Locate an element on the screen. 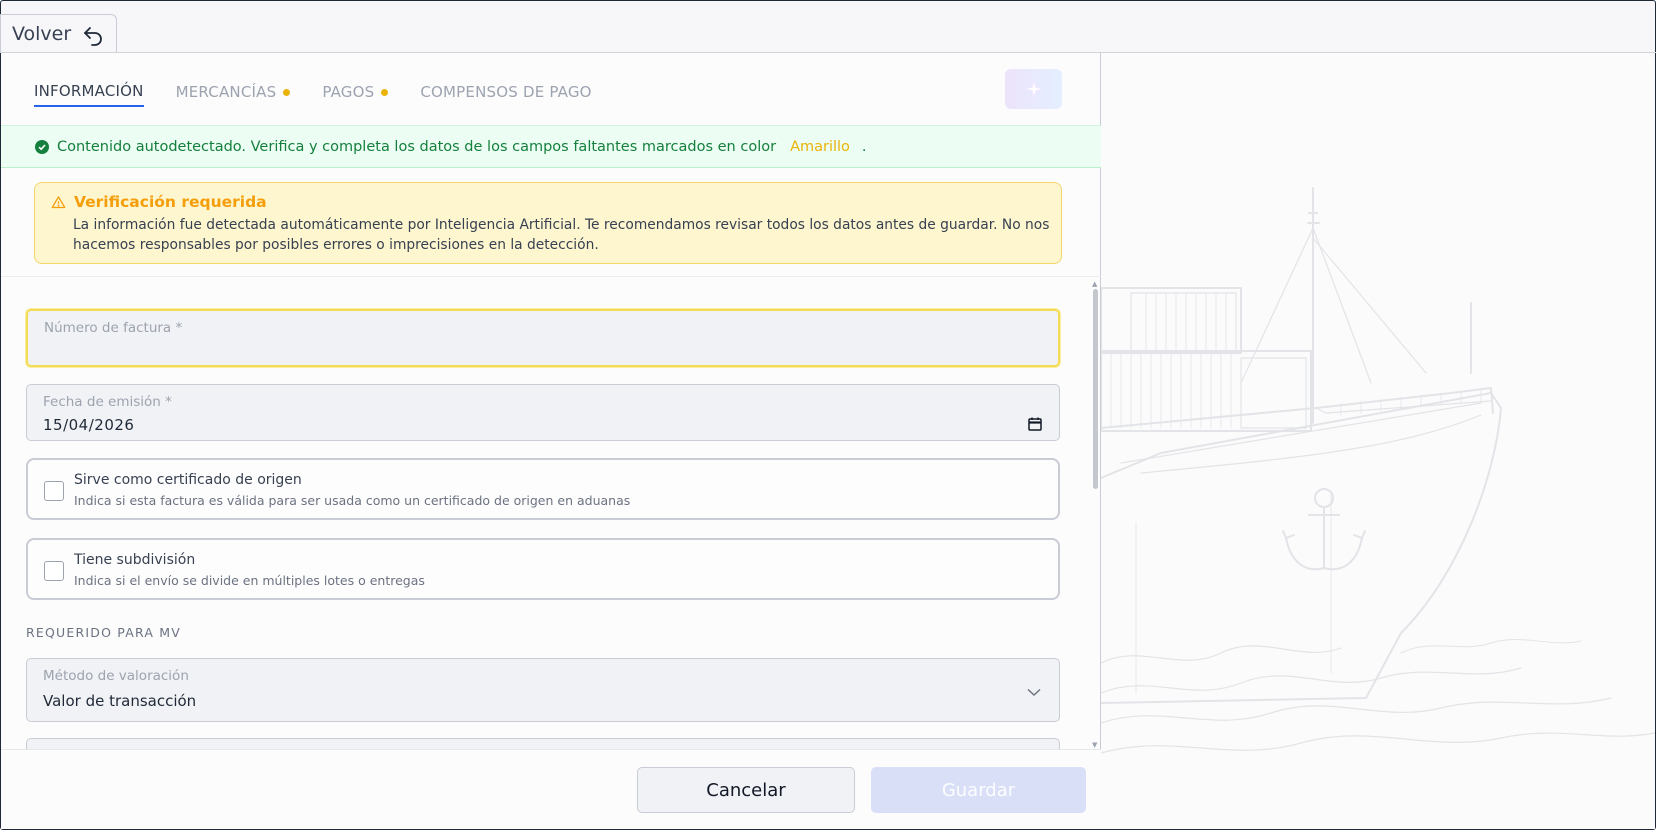 The width and height of the screenshot is (1656, 830). certificate-checkbox is located at coordinates (54, 491).